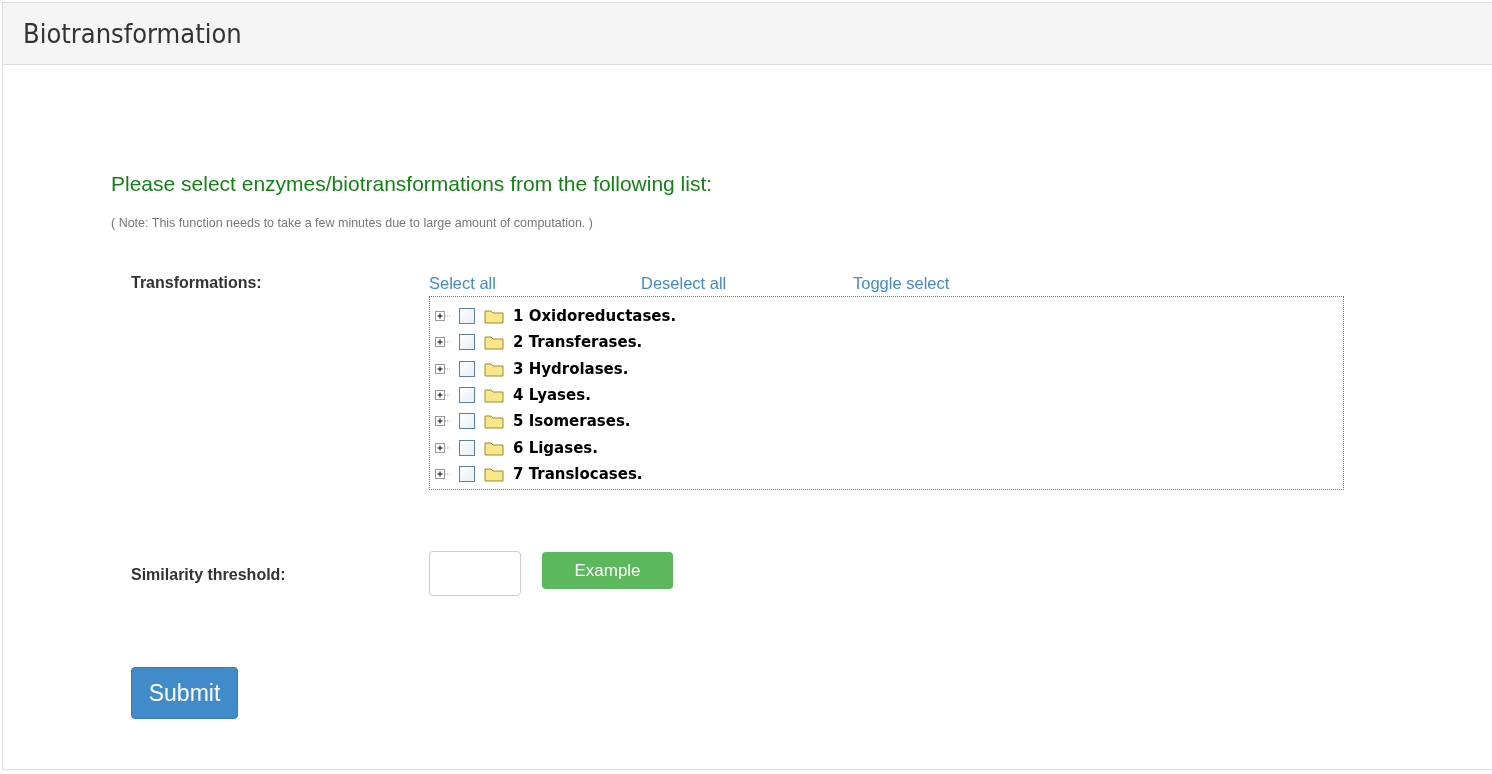  What do you see at coordinates (555, 447) in the screenshot?
I see `tree-item: 6 Ligases.` at bounding box center [555, 447].